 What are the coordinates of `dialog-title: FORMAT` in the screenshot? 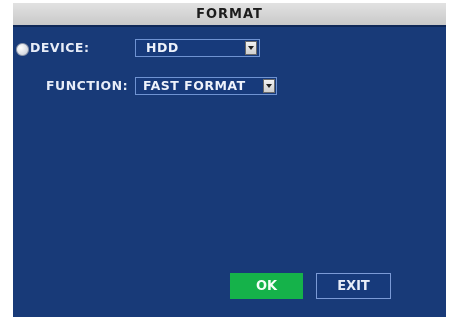 It's located at (229, 15).